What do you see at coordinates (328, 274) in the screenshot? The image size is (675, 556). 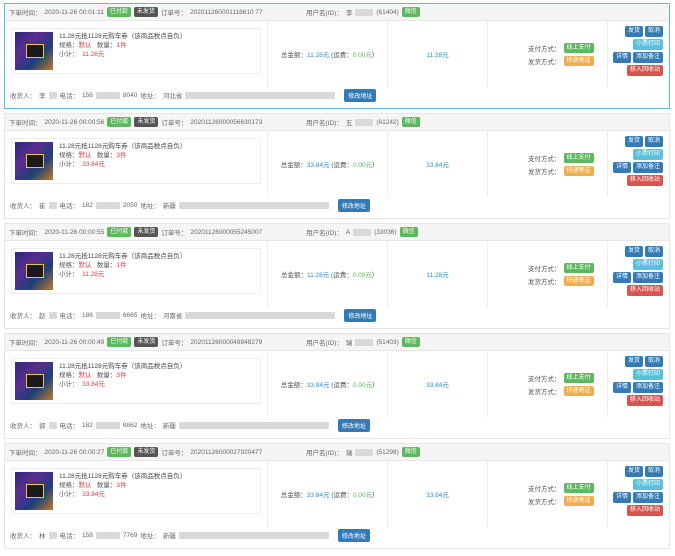 I see `total-cell: 总金额： 11.28元 (运费： 0.00元 )` at bounding box center [328, 274].